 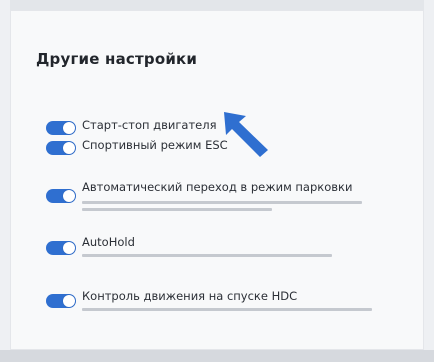 I want to click on sport-esc-toggle, so click(x=61, y=148).